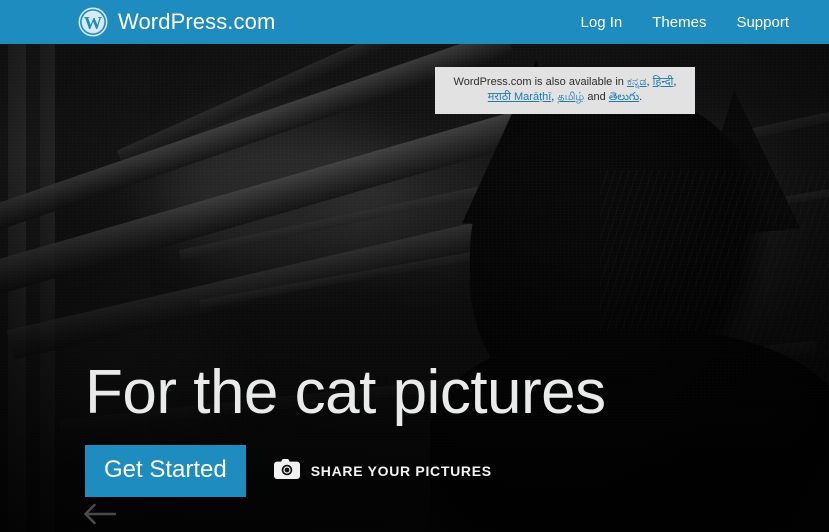 Image resolution: width=829 pixels, height=532 pixels. I want to click on primary-nav: Log In Themes Support, so click(685, 22).